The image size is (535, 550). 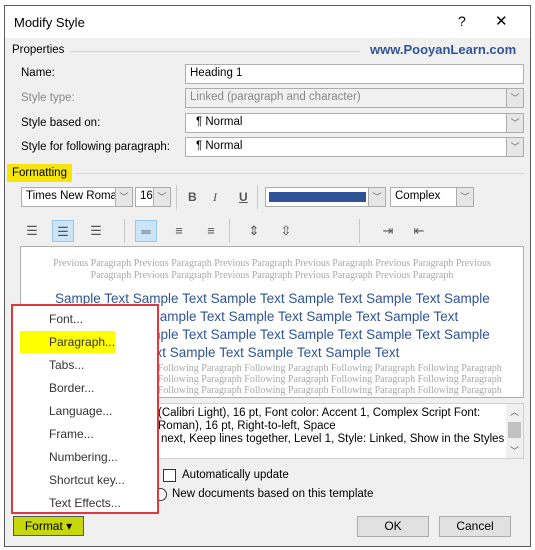 What do you see at coordinates (273, 494) in the screenshot?
I see `new-docs-label: New documents based on this template` at bounding box center [273, 494].